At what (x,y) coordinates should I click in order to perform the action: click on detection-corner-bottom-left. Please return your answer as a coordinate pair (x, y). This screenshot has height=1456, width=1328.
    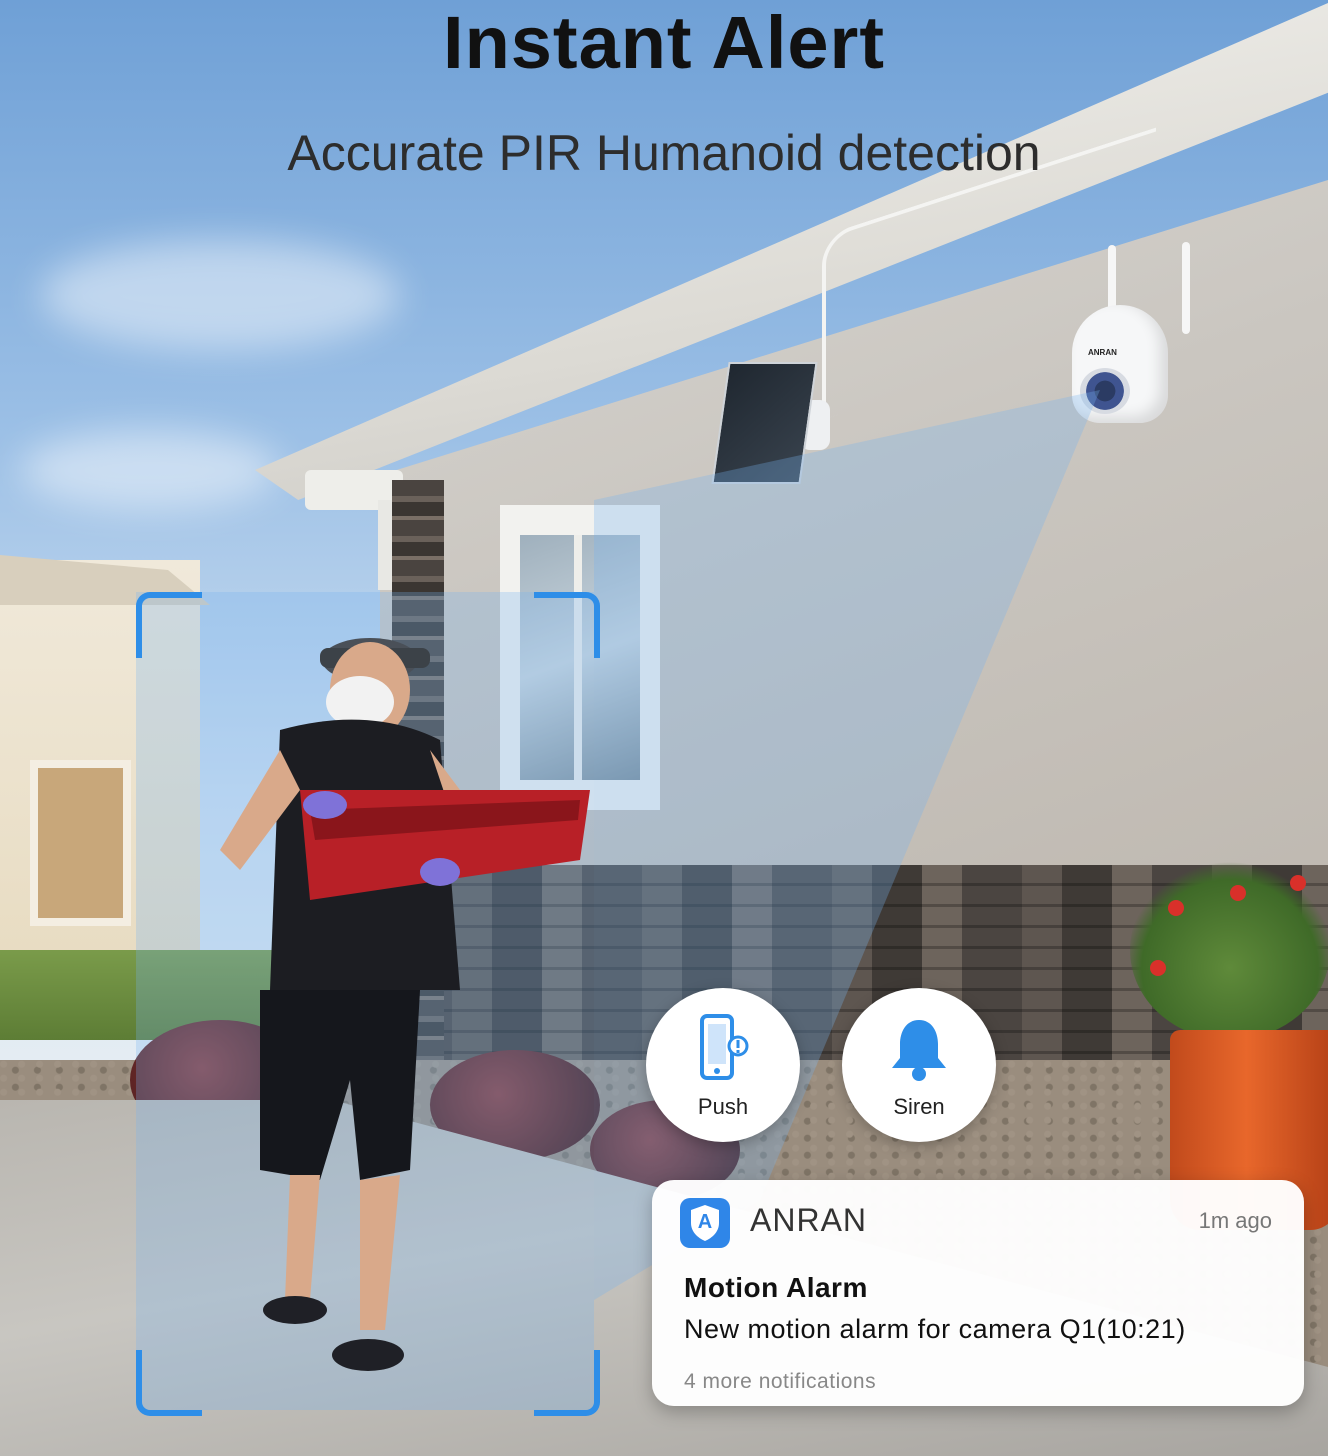
    Looking at the image, I should click on (169, 1383).